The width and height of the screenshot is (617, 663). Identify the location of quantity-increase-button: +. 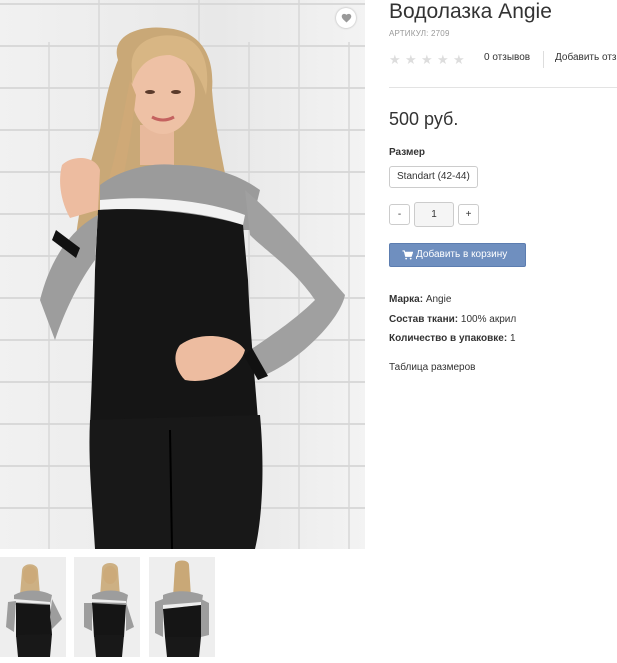
(468, 214).